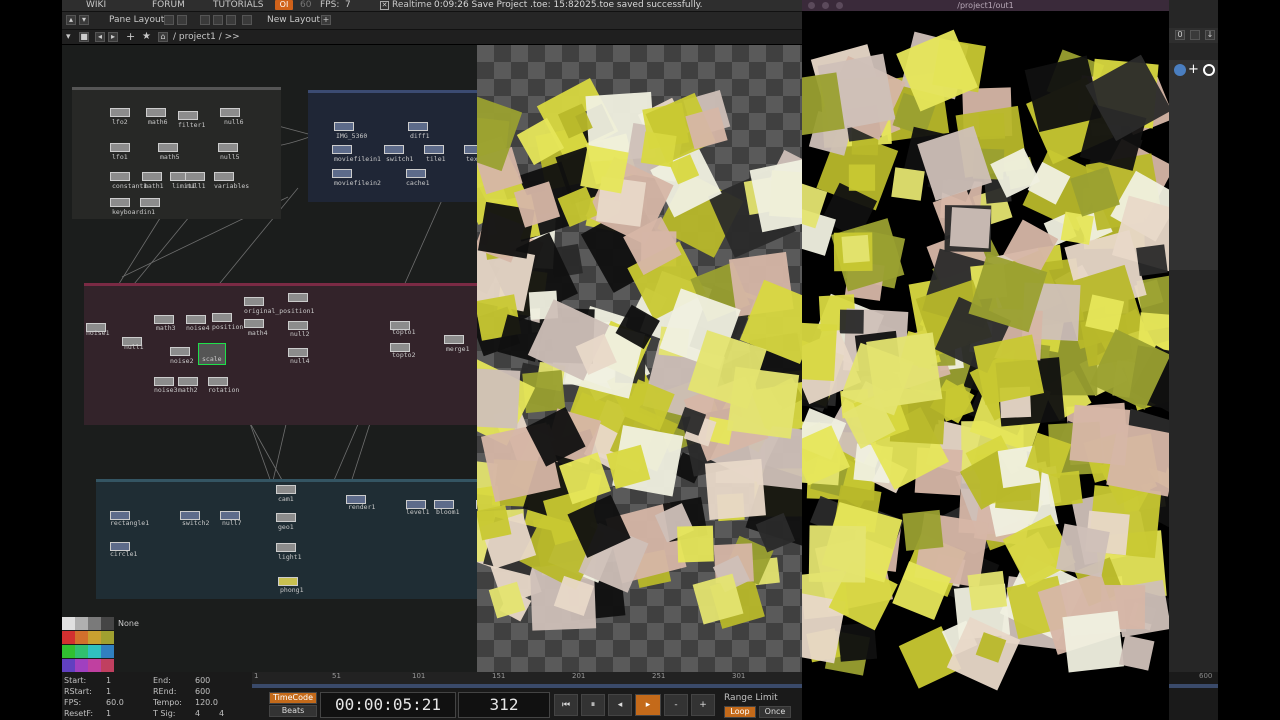 Image resolution: width=1280 pixels, height=720 pixels. What do you see at coordinates (676, 705) in the screenshot?
I see `step-back-button: -` at bounding box center [676, 705].